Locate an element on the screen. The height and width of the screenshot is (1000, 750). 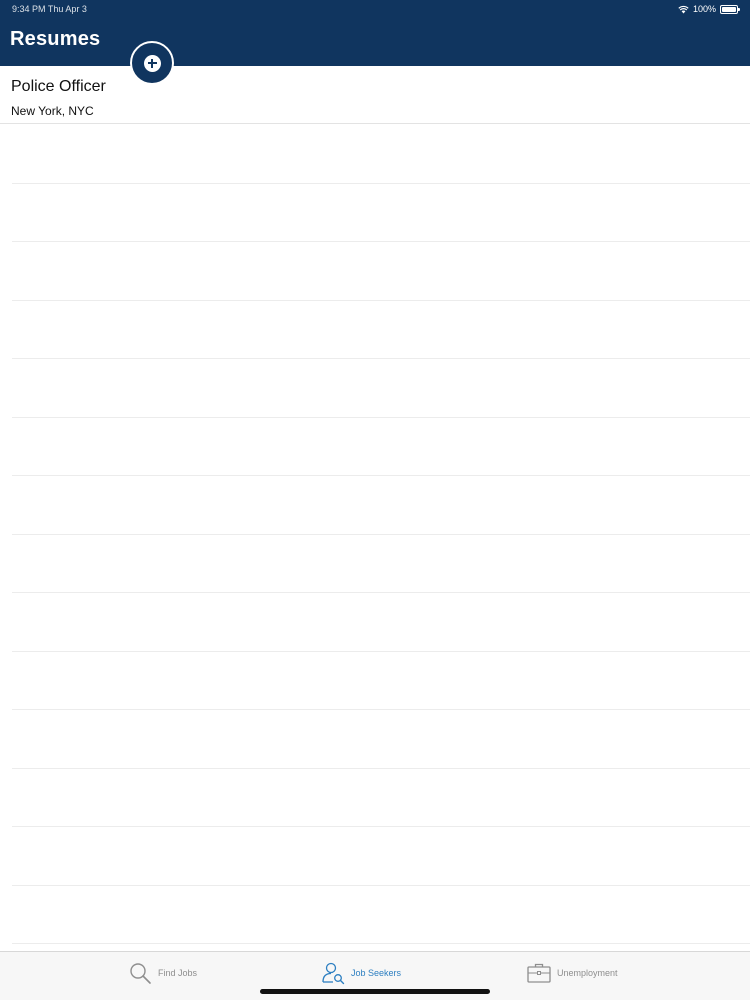
resume-row: Police Officer New York, NYC is located at coordinates (375, 95).